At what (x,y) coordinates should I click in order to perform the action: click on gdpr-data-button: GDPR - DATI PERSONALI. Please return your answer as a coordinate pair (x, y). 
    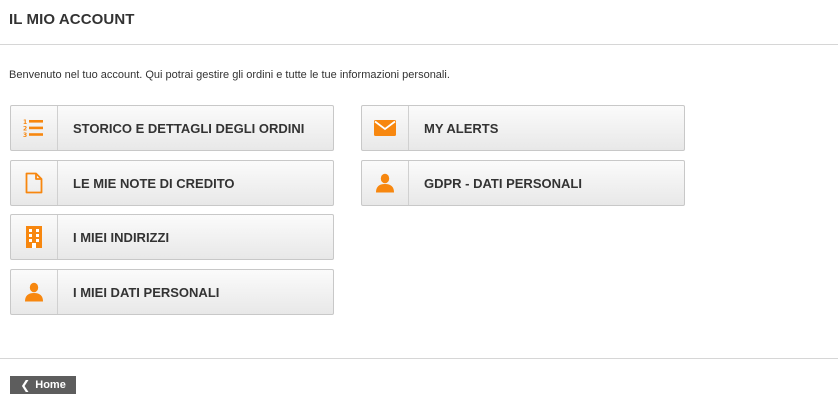
    Looking at the image, I should click on (523, 183).